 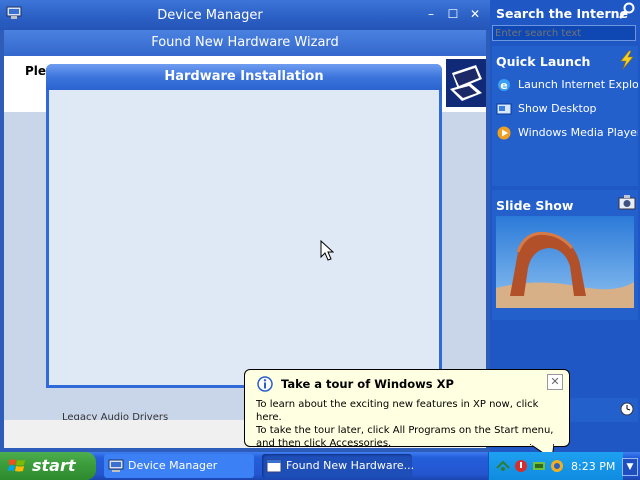 I want to click on ie-icon: e, so click(x=504, y=85).